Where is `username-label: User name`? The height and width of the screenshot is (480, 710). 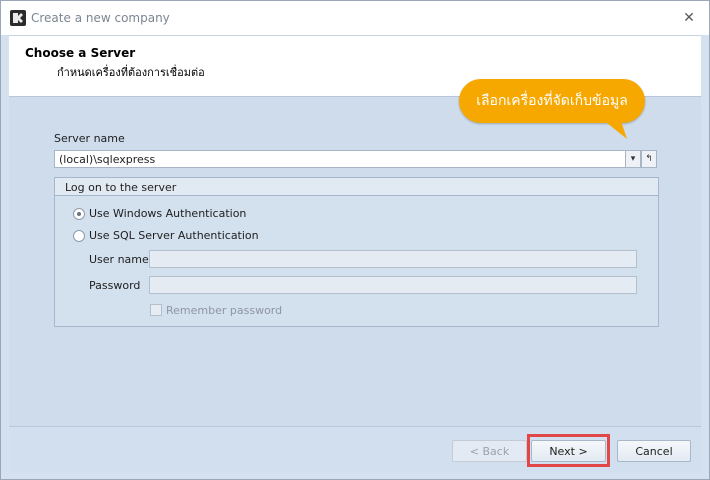 username-label: User name is located at coordinates (119, 259).